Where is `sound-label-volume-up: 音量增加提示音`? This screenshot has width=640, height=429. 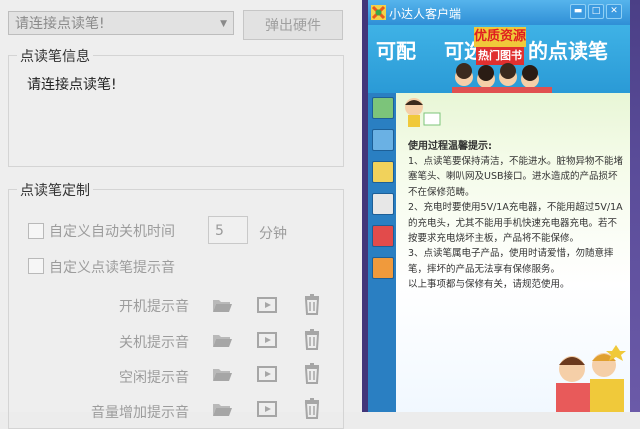
sound-label-volume-up: 音量增加提示音 is located at coordinates (140, 413).